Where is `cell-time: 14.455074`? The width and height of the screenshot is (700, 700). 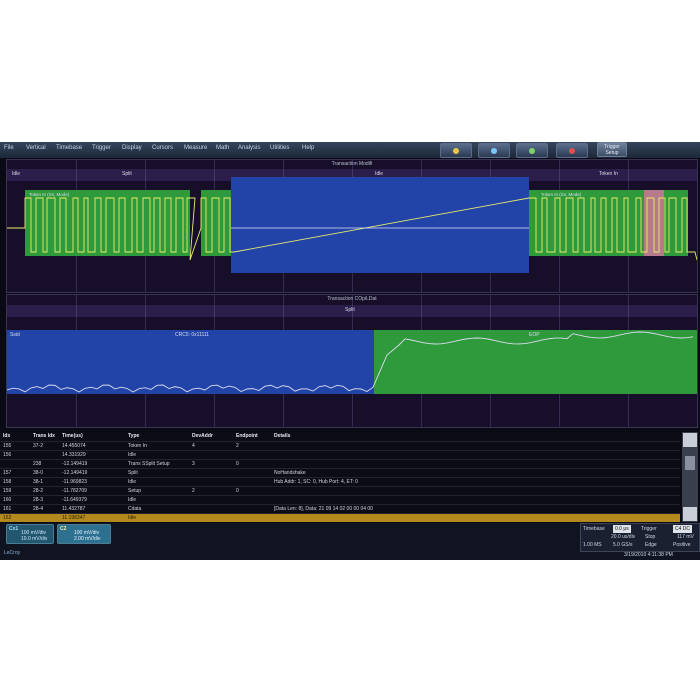
cell-time: 14.455074 is located at coordinates (74, 446).